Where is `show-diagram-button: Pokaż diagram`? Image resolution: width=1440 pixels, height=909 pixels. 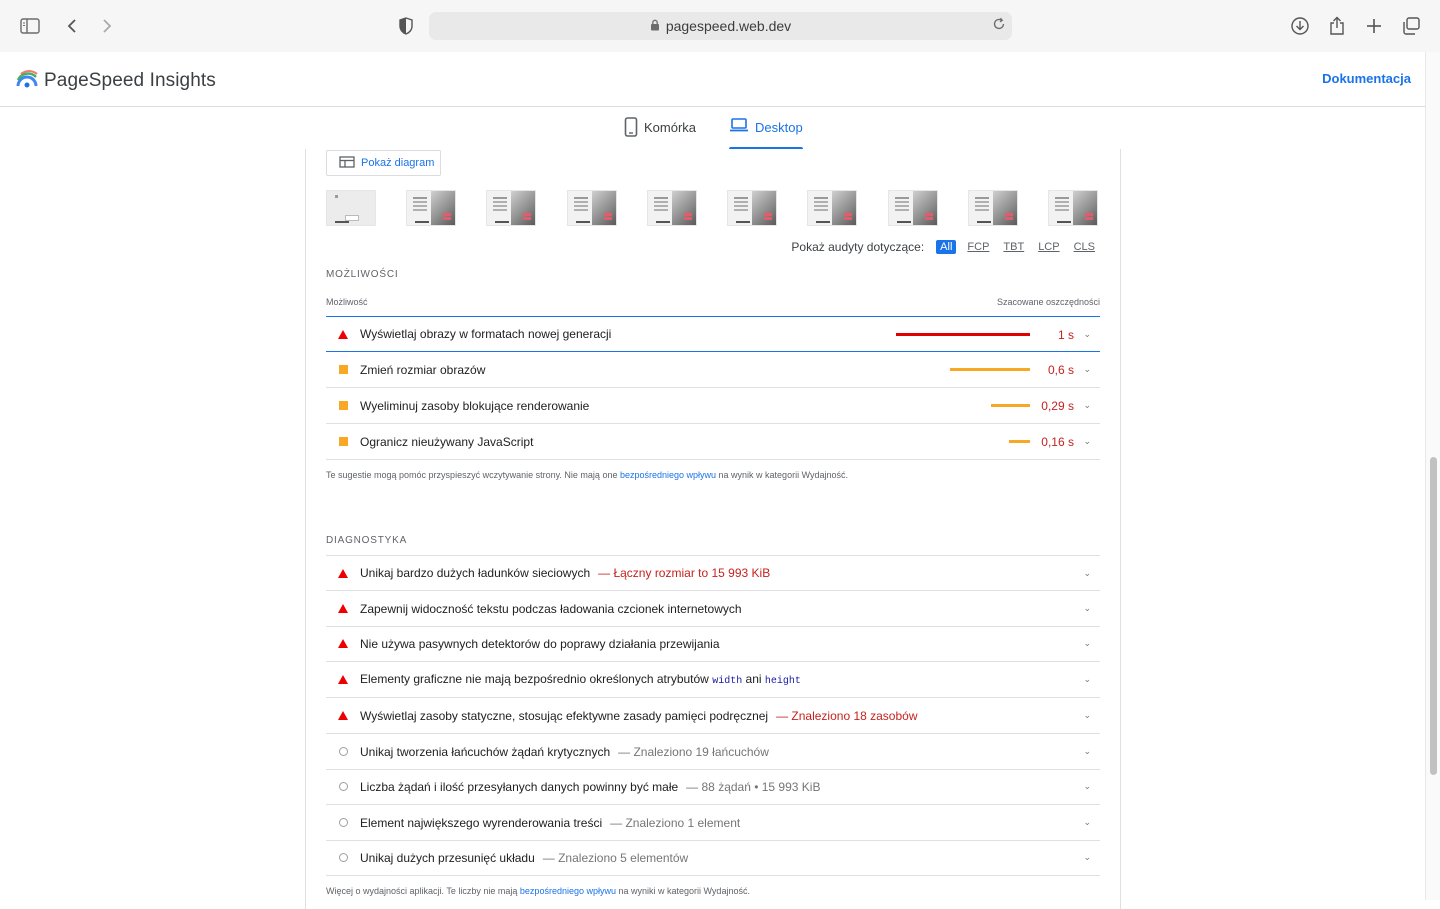 show-diagram-button: Pokaż diagram is located at coordinates (383, 163).